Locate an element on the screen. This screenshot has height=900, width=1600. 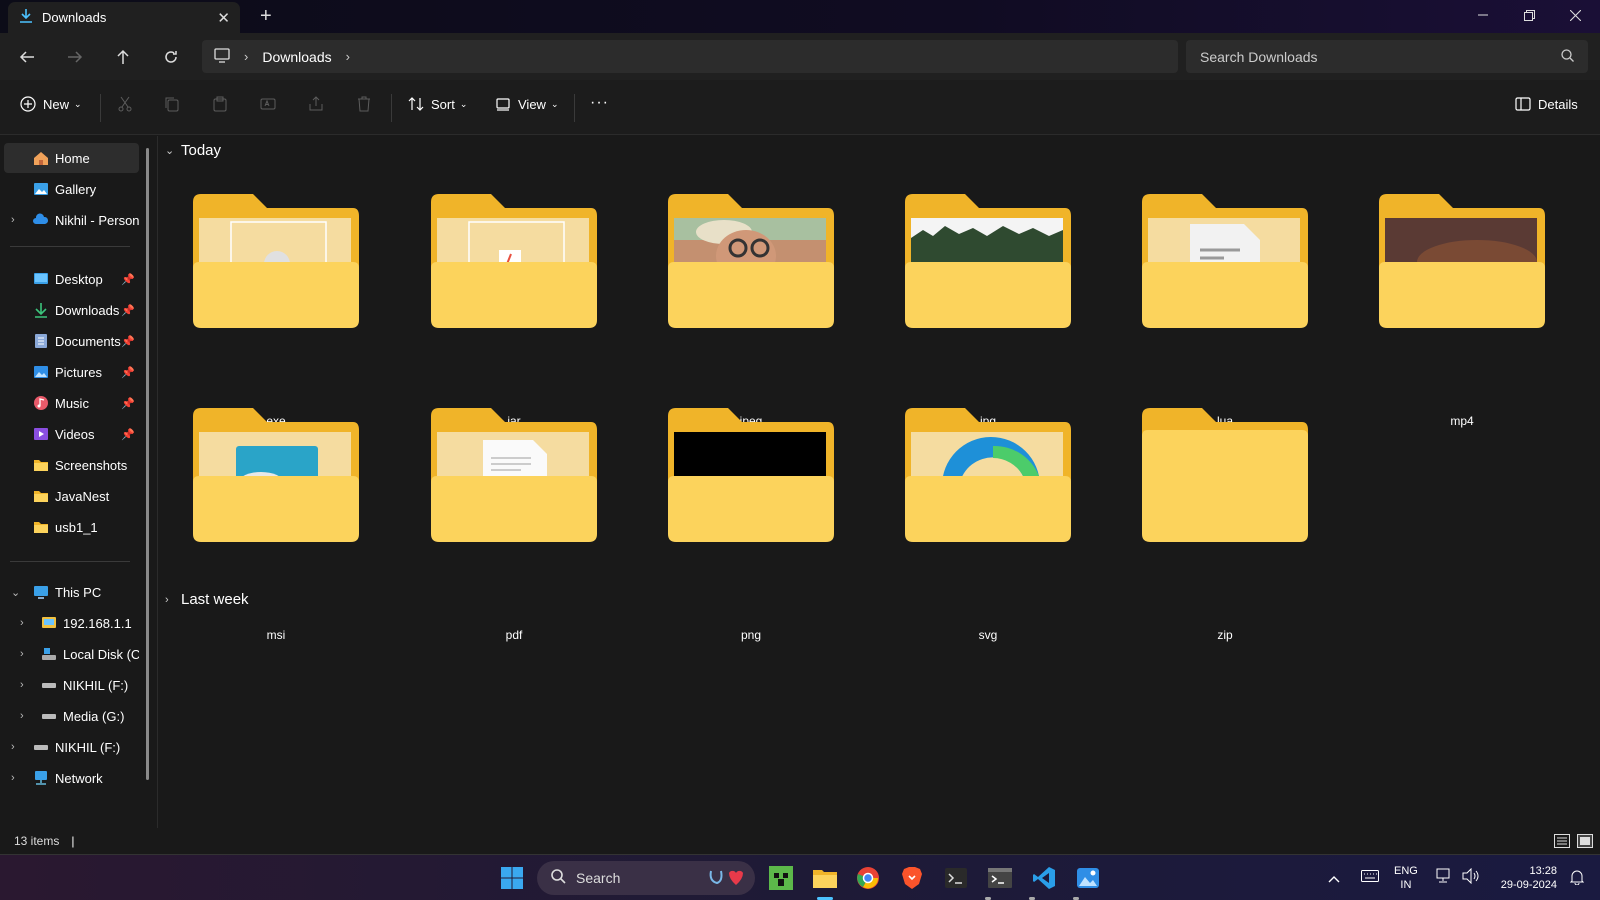
this-pc-icon is located at coordinates (41, 592).